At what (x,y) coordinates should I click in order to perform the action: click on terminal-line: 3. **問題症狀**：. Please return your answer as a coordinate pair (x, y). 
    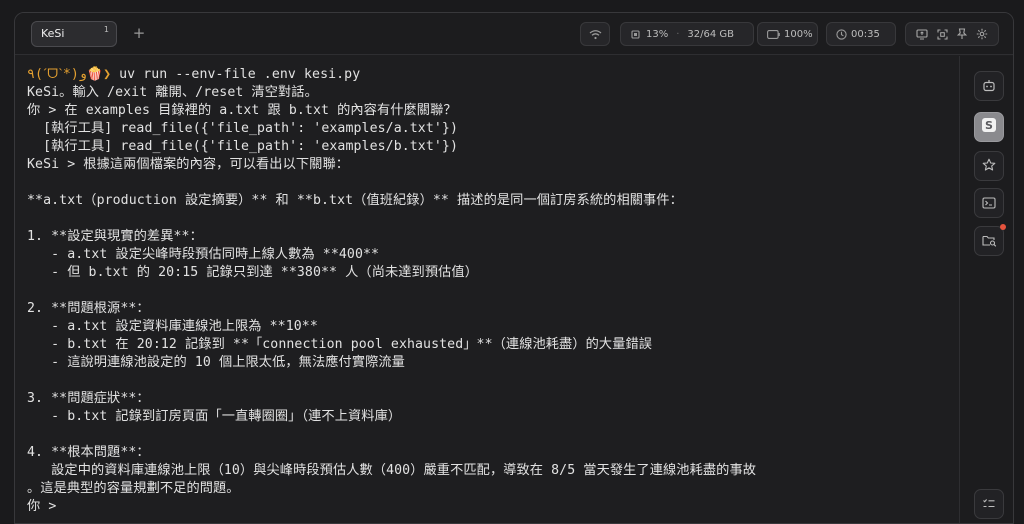
    Looking at the image, I should click on (88, 398).